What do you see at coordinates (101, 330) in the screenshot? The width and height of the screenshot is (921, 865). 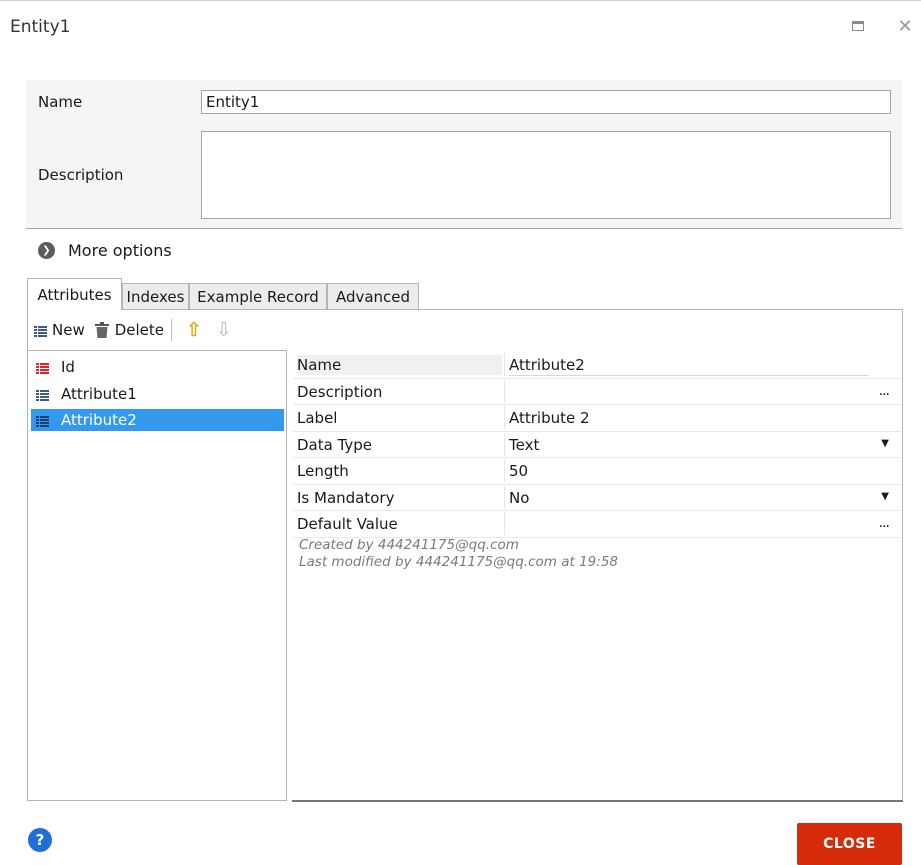 I see `trash-icon` at bounding box center [101, 330].